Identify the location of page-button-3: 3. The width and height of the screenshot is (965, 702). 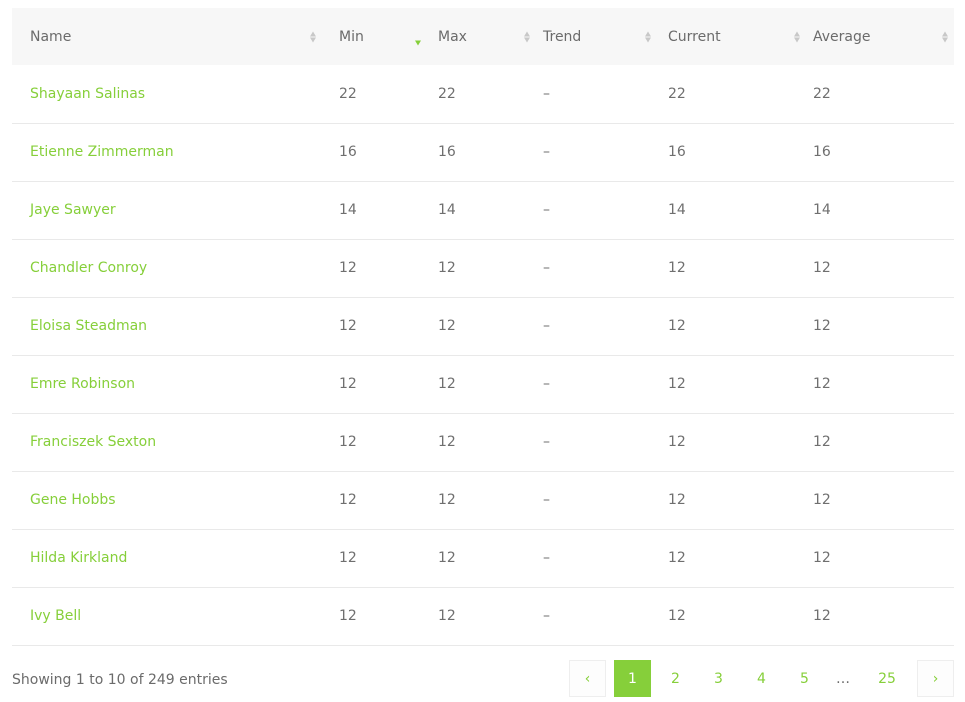
(718, 678).